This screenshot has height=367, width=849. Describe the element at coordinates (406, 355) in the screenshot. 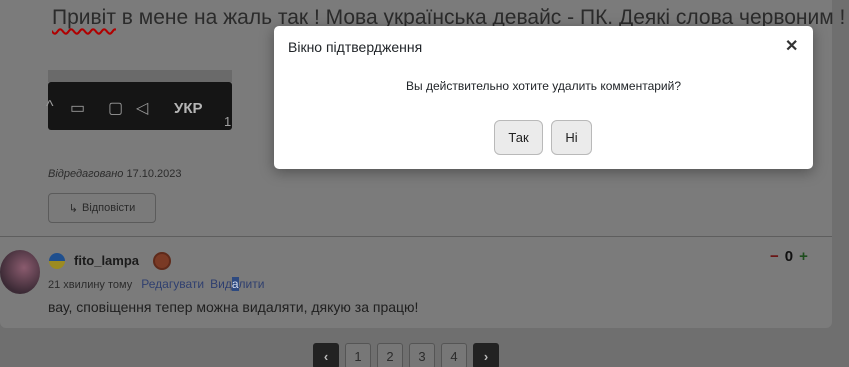

I see `pagination: ‹ 1 2 3 4 ›` at that location.